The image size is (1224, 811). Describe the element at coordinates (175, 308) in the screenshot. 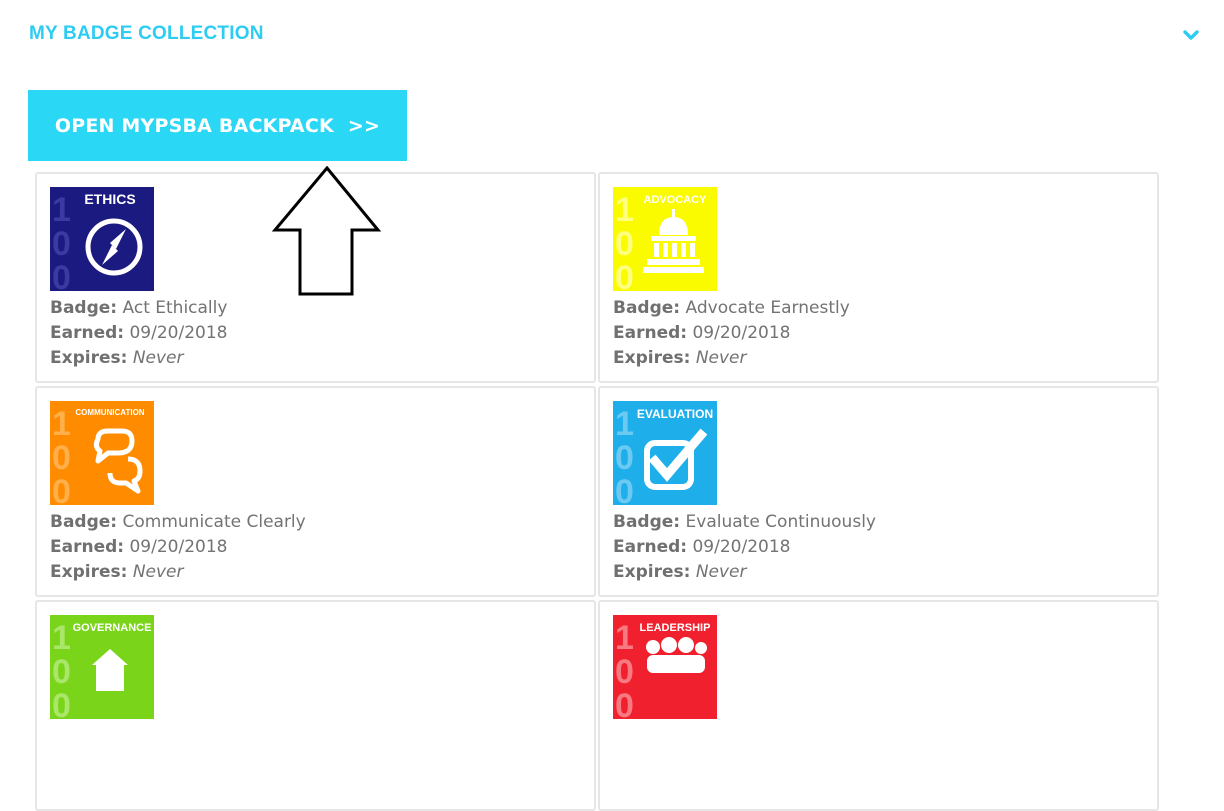

I see `badge-name: Act Ethically` at that location.